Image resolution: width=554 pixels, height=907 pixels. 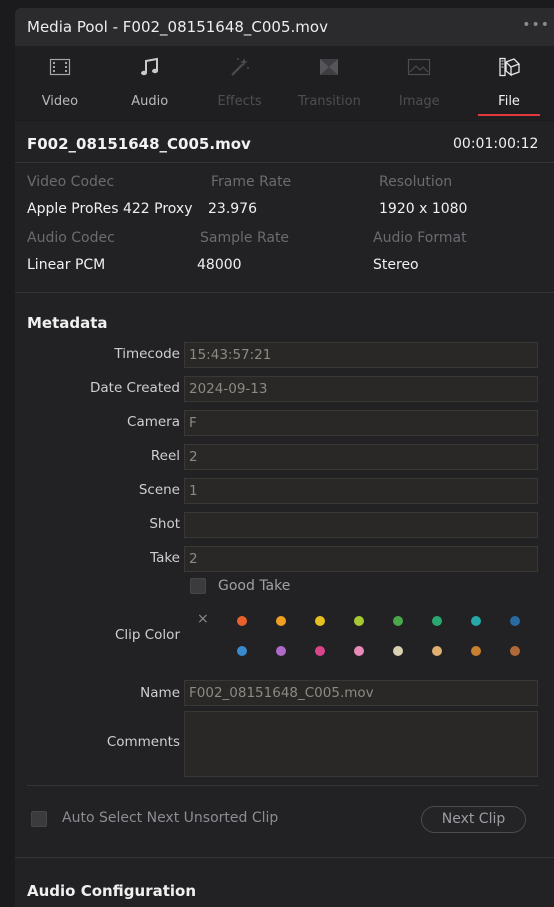 What do you see at coordinates (419, 101) in the screenshot?
I see `tab-label: Image` at bounding box center [419, 101].